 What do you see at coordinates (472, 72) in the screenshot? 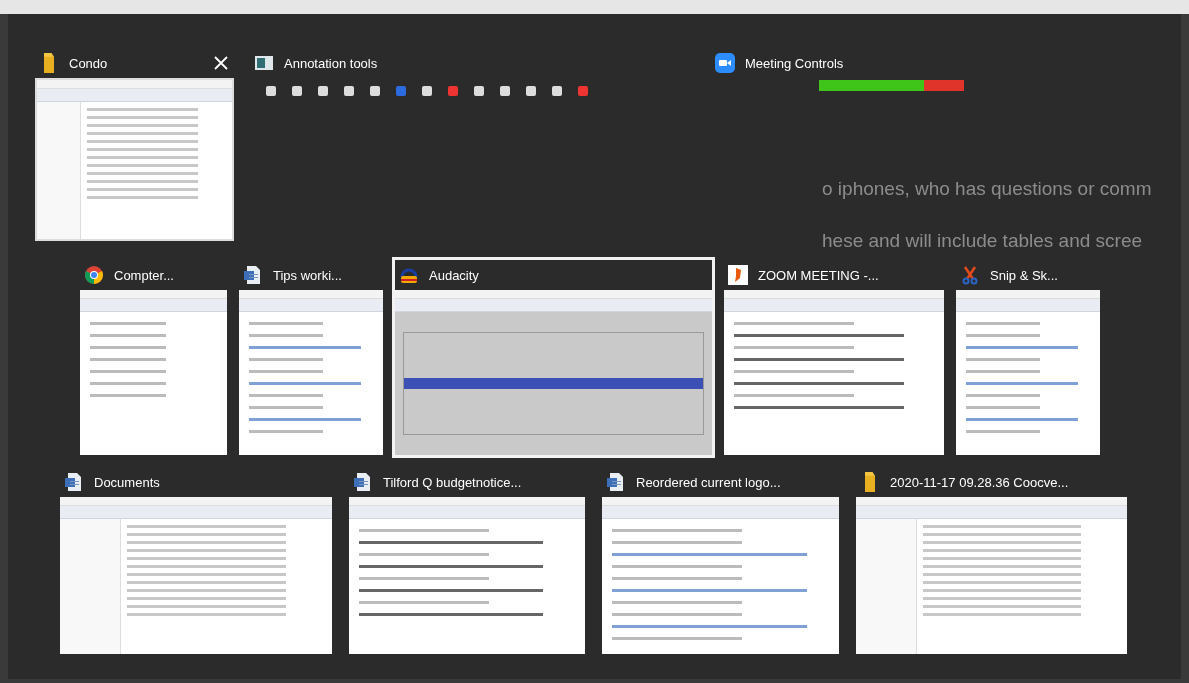
I see `window-tile: Annotation tools` at bounding box center [472, 72].